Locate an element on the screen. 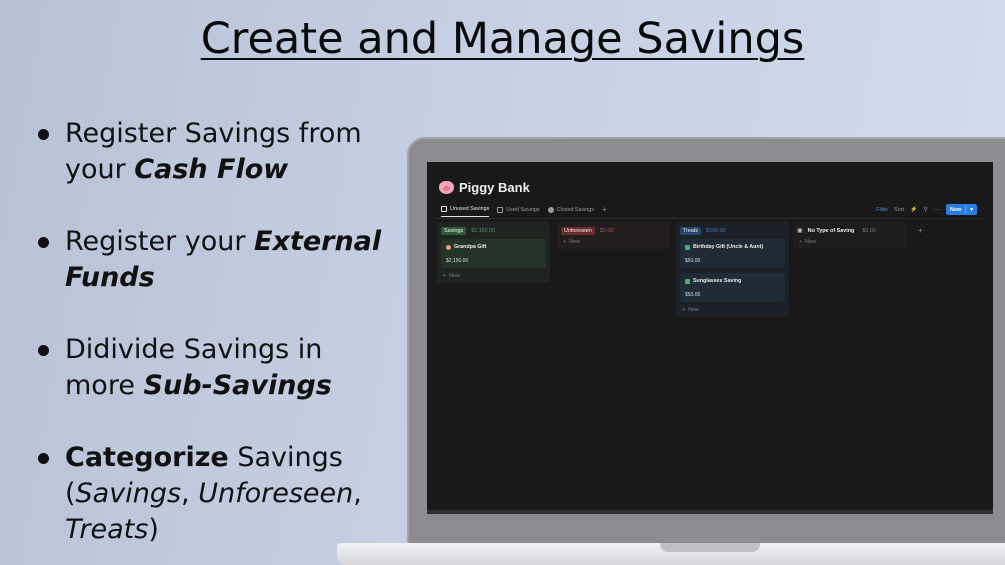  group-total: $2,150.00 is located at coordinates (483, 230).